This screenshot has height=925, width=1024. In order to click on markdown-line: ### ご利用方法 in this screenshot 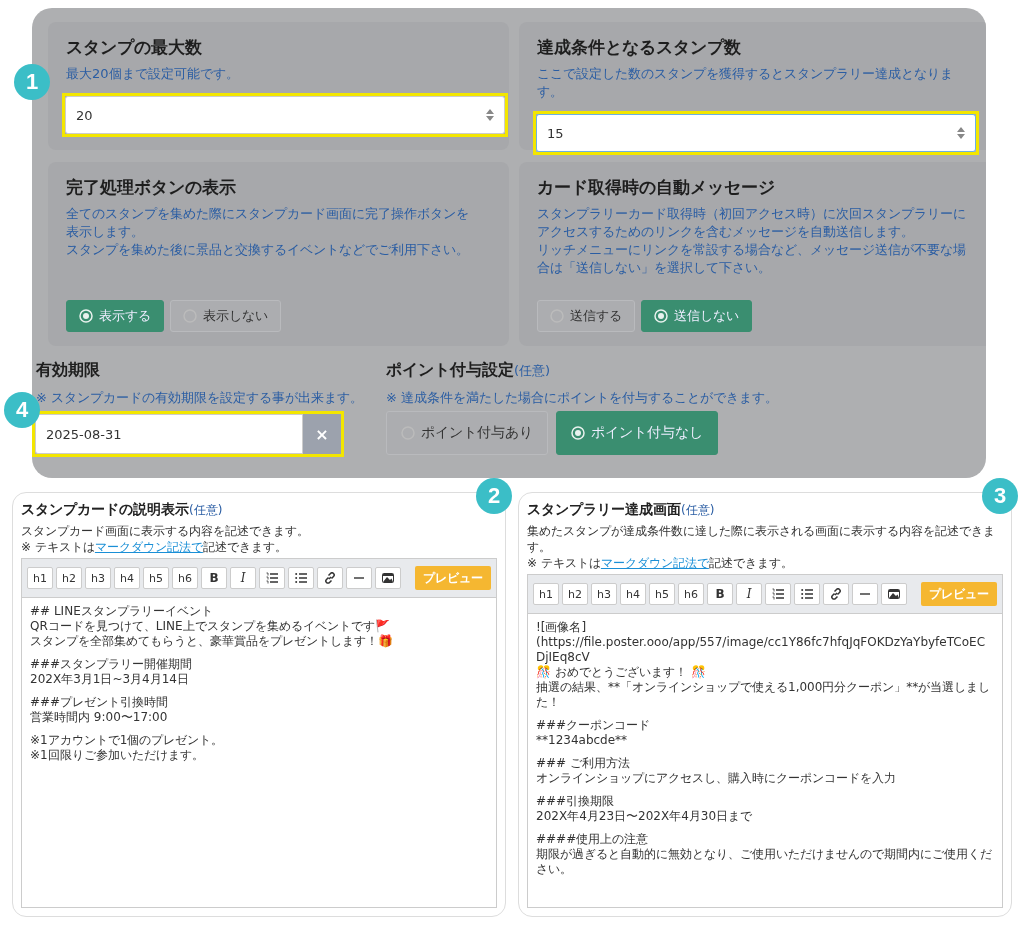, I will do `click(583, 763)`.